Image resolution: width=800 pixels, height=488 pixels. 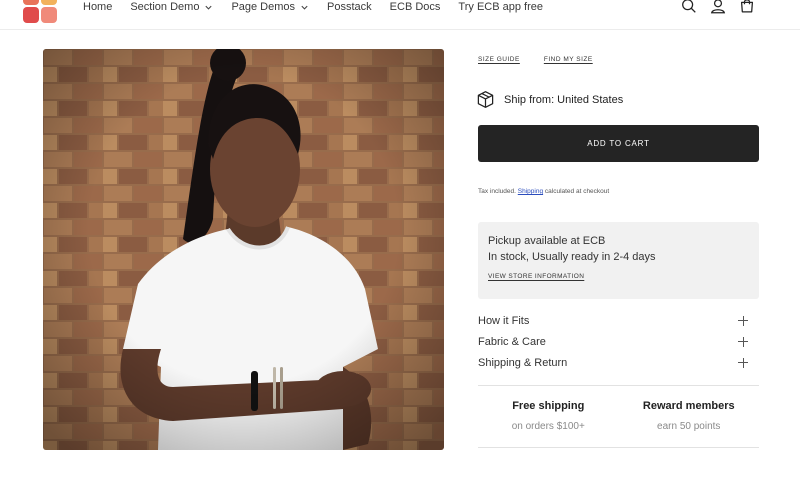 I want to click on nav-label: Section Demo, so click(x=165, y=7).